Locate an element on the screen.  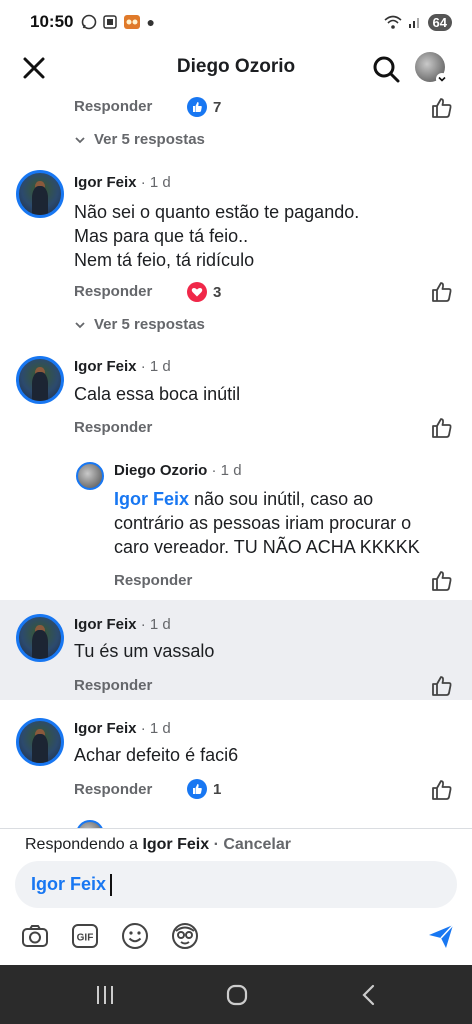
wifi-icon is located at coordinates (393, 22).